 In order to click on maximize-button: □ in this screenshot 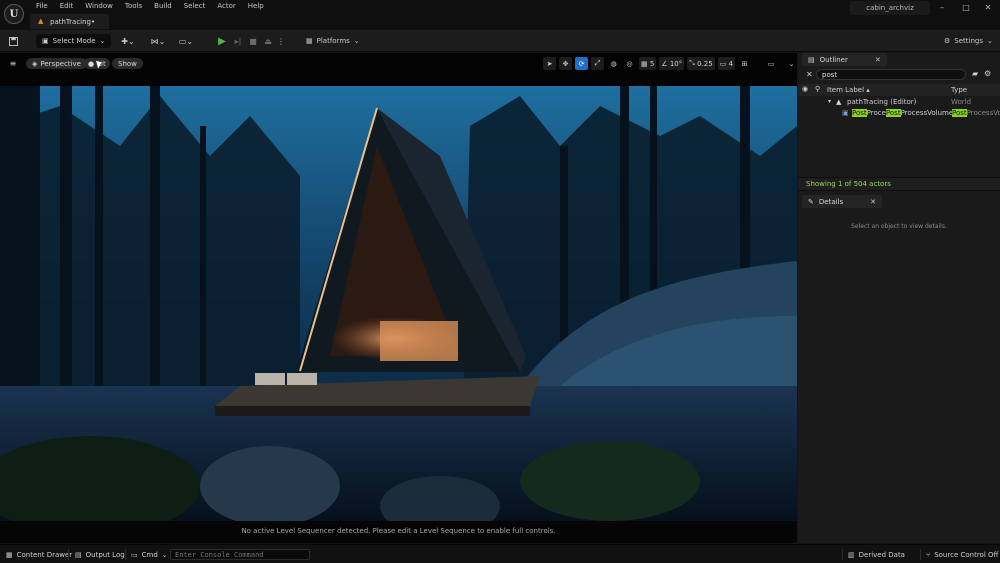, I will do `click(966, 8)`.